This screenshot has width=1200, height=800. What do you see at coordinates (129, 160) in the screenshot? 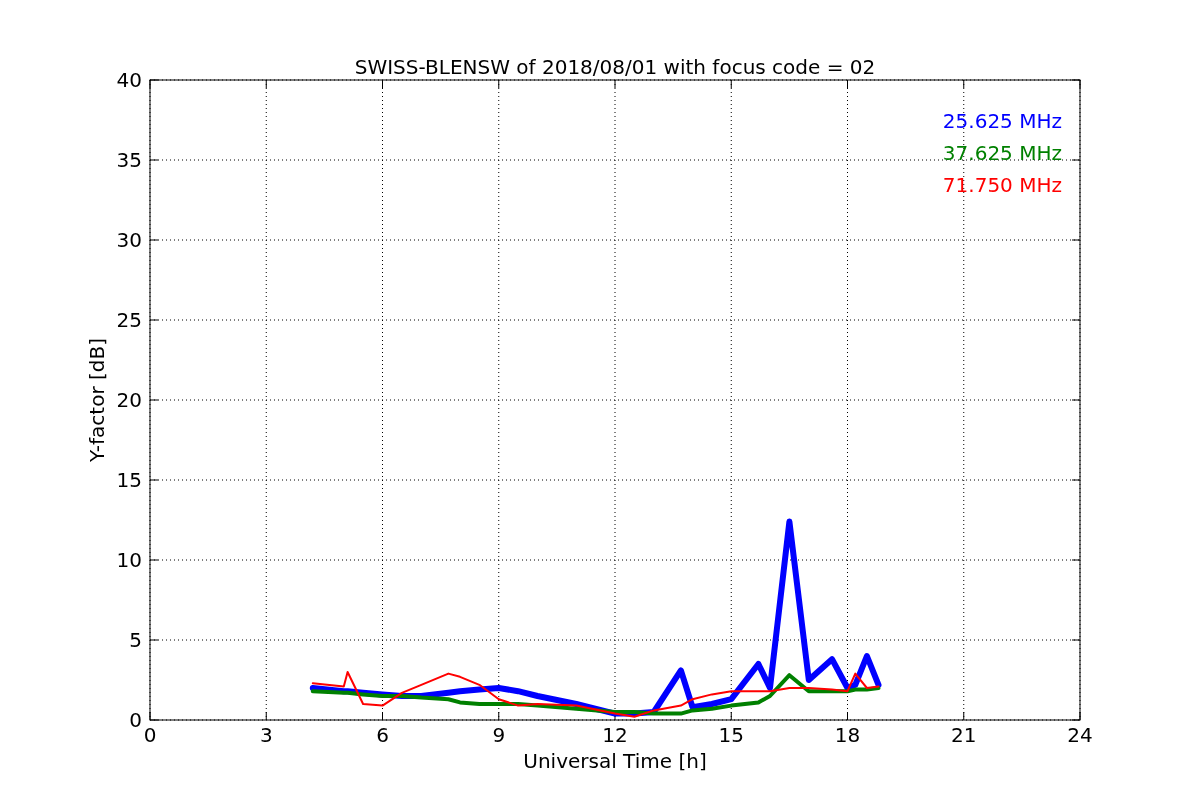
I see `tick-label: 35` at bounding box center [129, 160].